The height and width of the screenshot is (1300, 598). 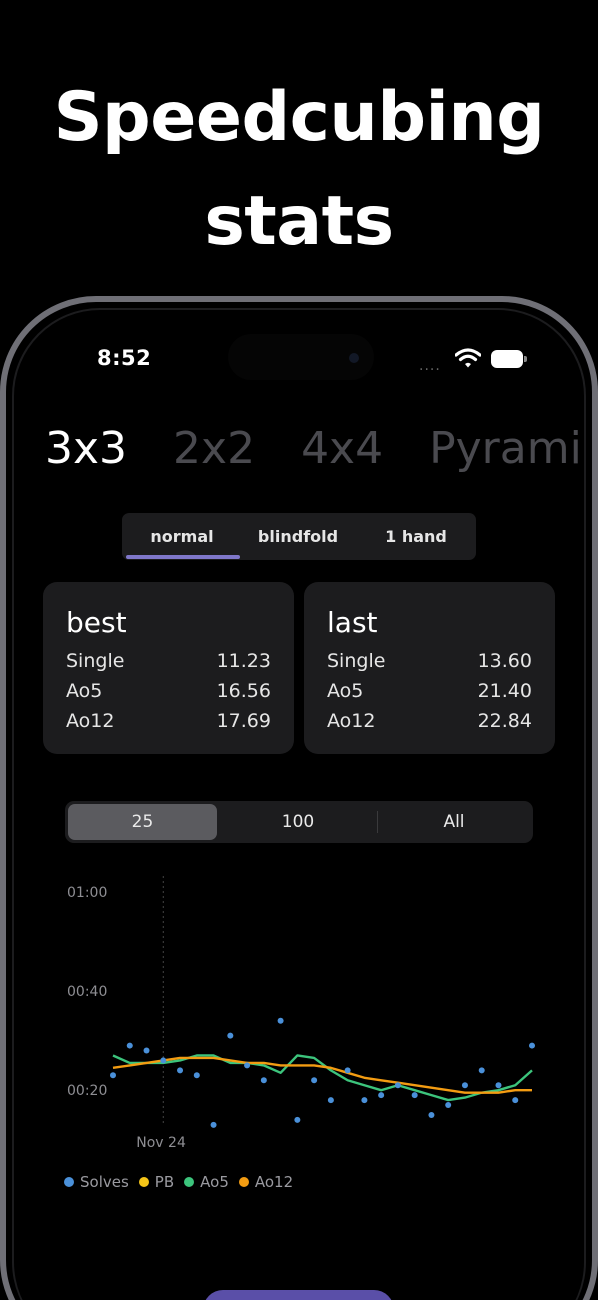 I want to click on legend-dot-ao12, so click(x=243, y=1182).